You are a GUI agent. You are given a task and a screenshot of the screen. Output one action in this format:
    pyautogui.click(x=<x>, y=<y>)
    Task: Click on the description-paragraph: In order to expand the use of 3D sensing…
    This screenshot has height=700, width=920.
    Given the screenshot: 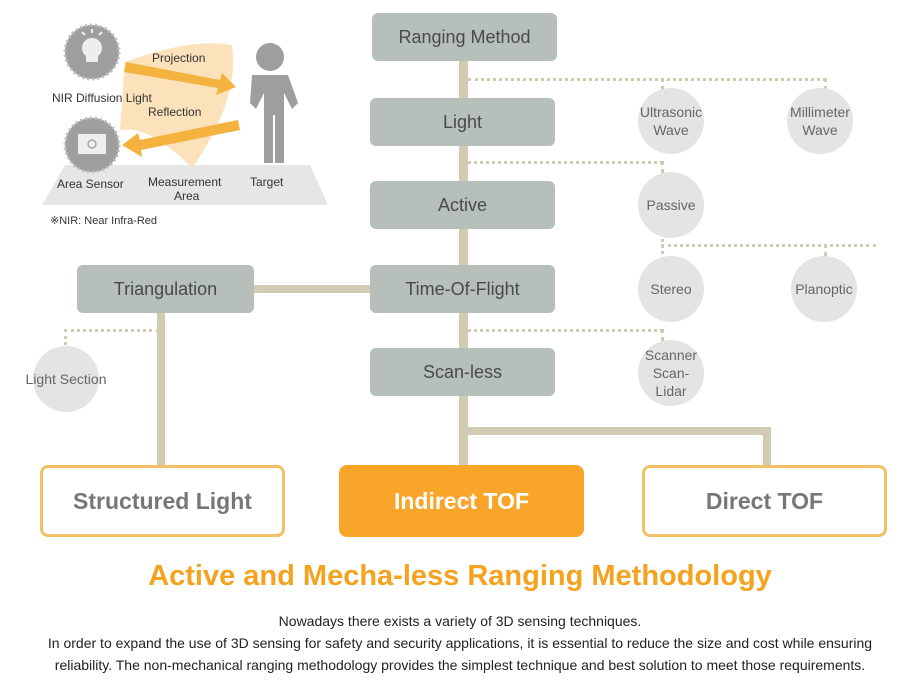 What is the action you would take?
    pyautogui.click(x=460, y=654)
    